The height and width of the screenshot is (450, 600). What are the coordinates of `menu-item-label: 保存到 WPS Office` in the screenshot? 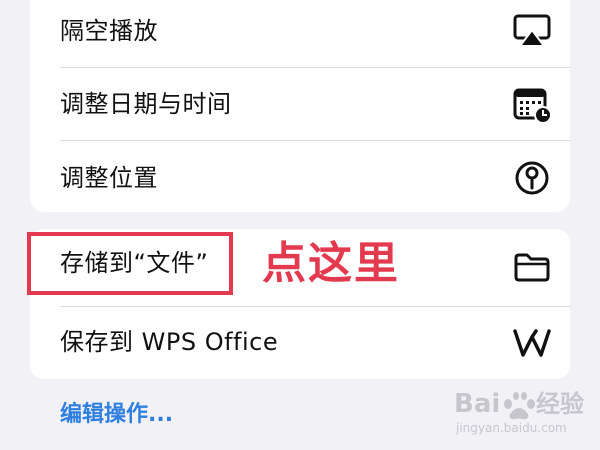 It's located at (169, 342).